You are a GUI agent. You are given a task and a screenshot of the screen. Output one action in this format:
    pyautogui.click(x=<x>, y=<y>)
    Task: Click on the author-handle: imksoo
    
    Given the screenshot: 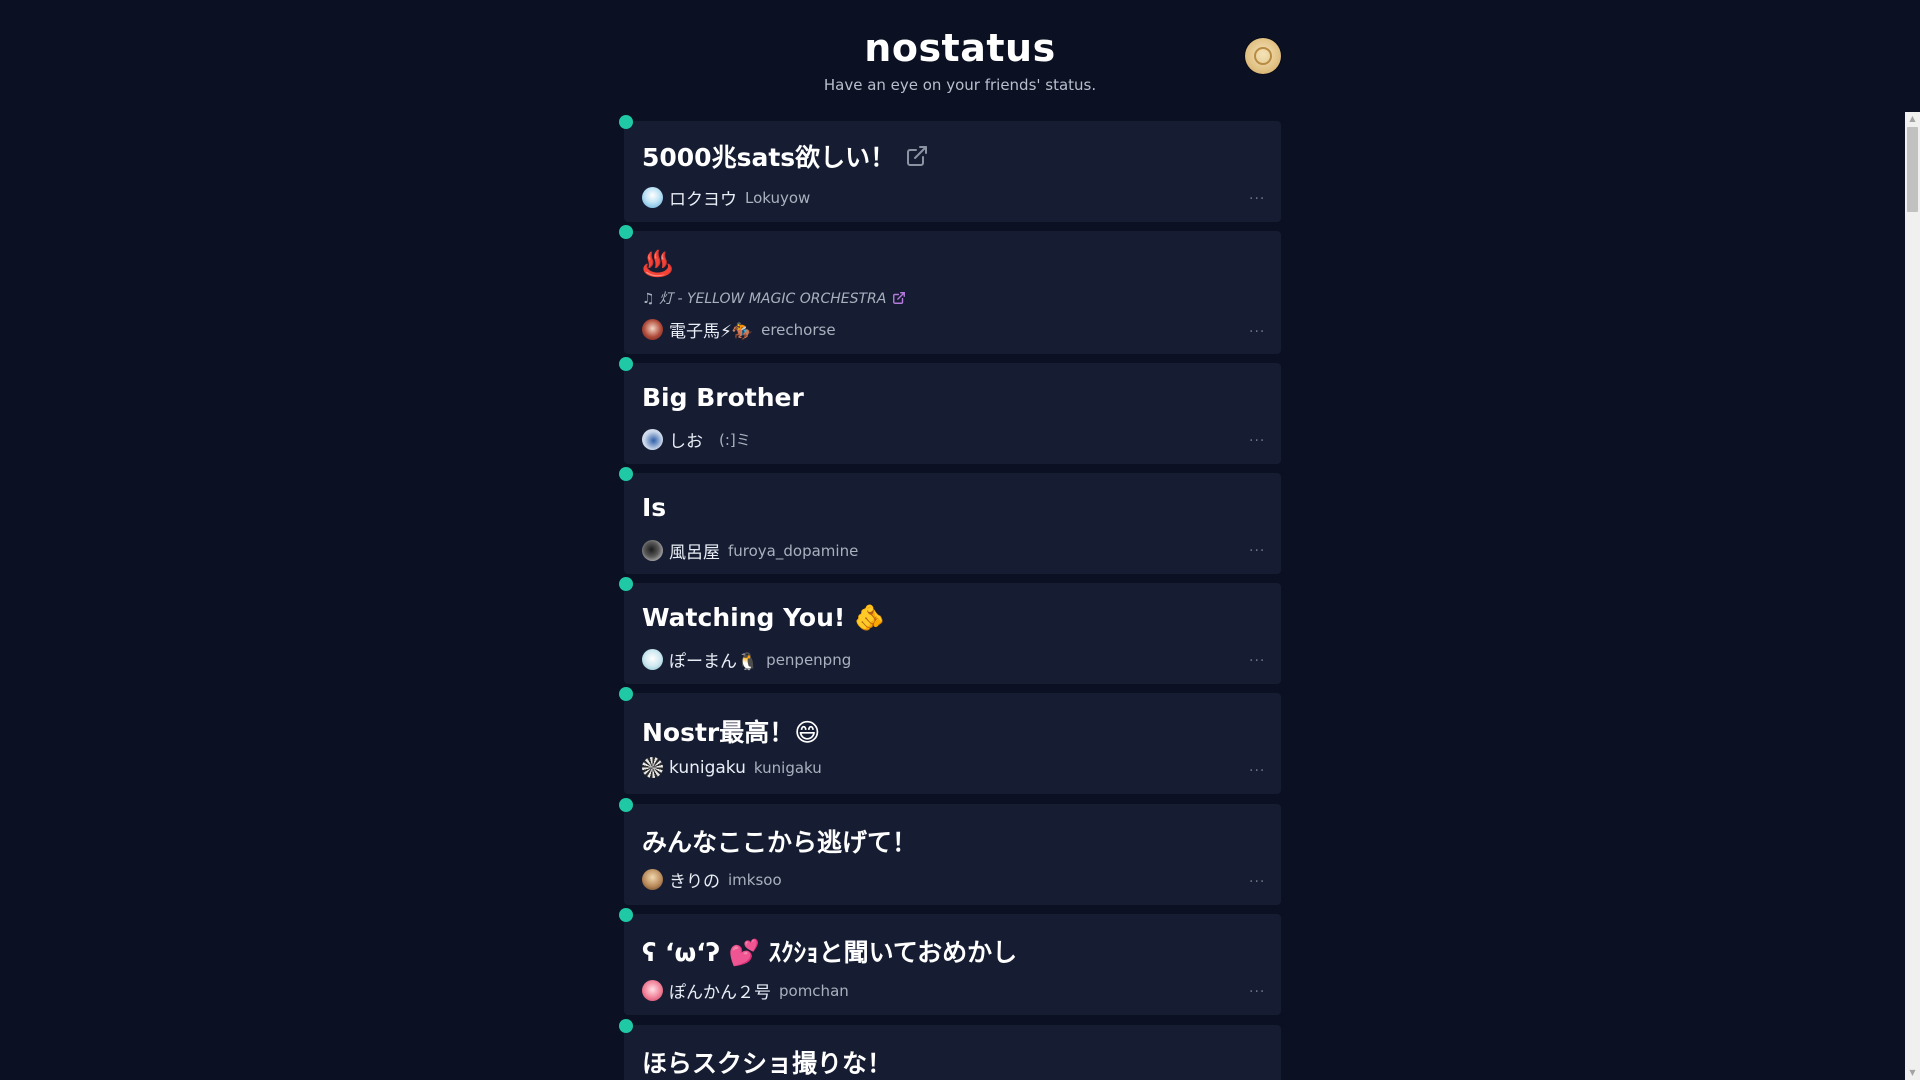 What is the action you would take?
    pyautogui.click(x=755, y=879)
    